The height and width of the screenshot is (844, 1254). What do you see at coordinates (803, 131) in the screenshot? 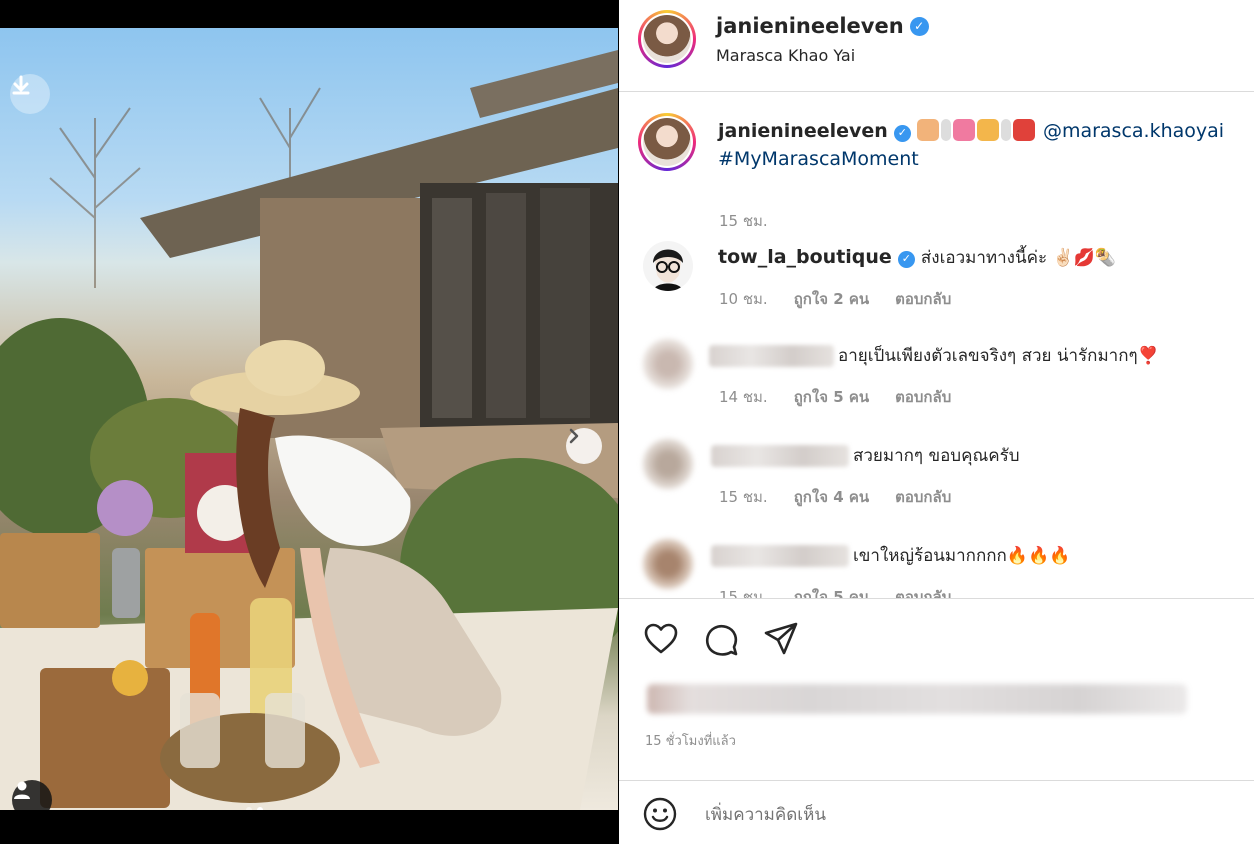
I see `caption-username: janienineeleven` at bounding box center [803, 131].